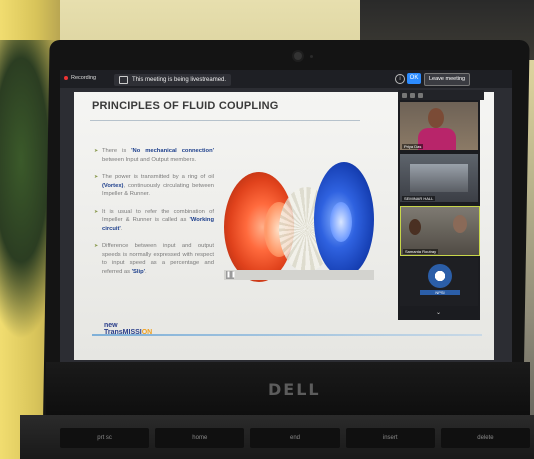  What do you see at coordinates (440, 292) in the screenshot?
I see `participant-name: NPSI` at bounding box center [440, 292].